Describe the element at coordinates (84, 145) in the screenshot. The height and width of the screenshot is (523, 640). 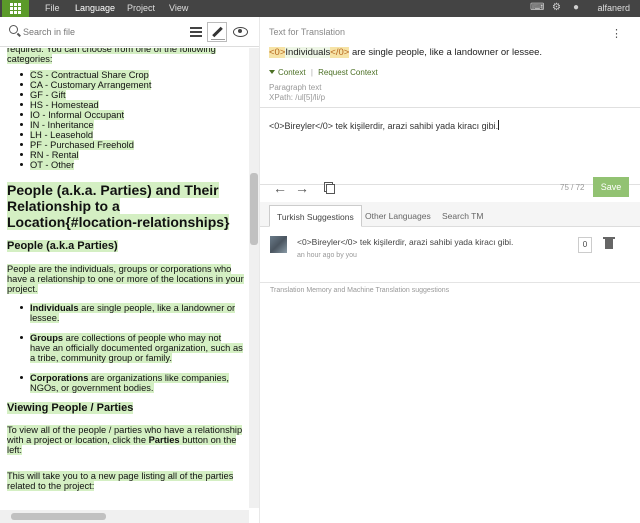
I see `list-item: PF - Purchased Freehold` at that location.